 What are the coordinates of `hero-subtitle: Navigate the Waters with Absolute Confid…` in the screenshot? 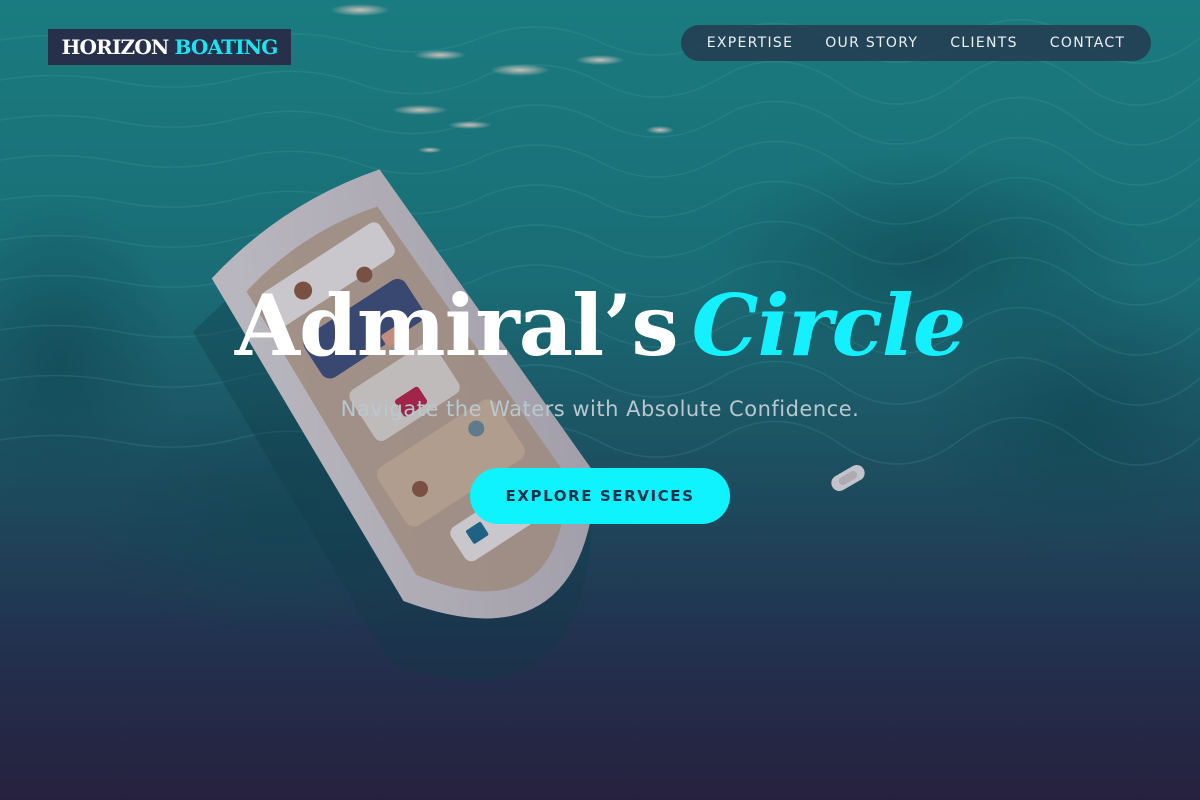 It's located at (600, 409).